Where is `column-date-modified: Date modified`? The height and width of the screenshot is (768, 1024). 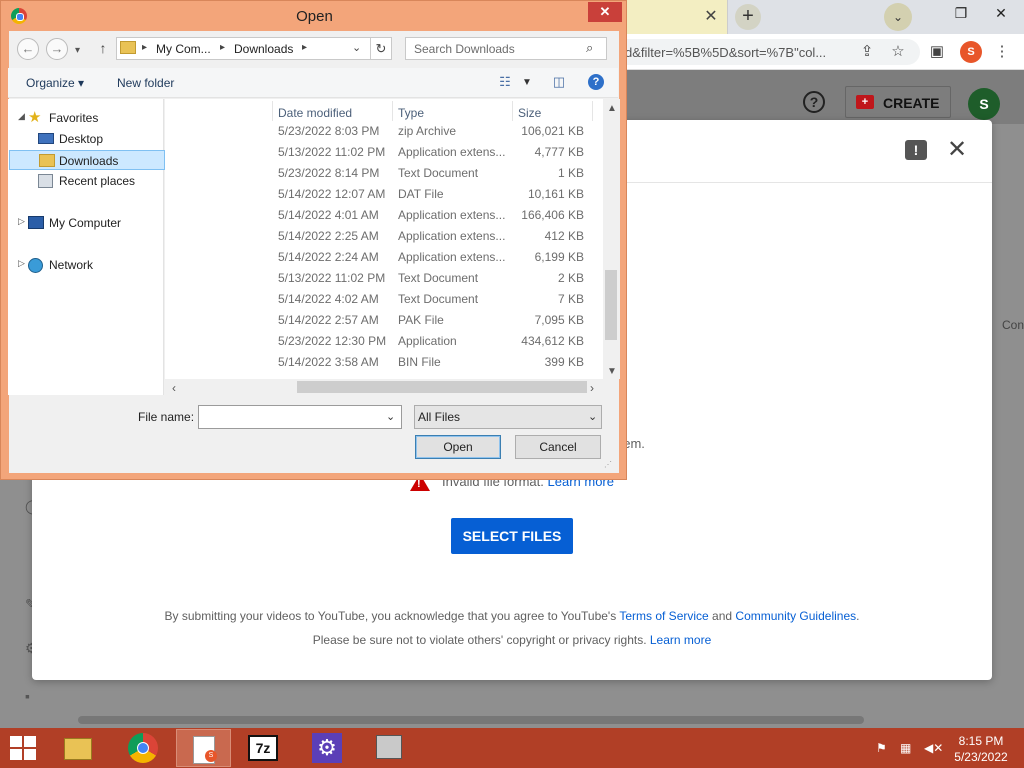 column-date-modified: Date modified is located at coordinates (315, 113).